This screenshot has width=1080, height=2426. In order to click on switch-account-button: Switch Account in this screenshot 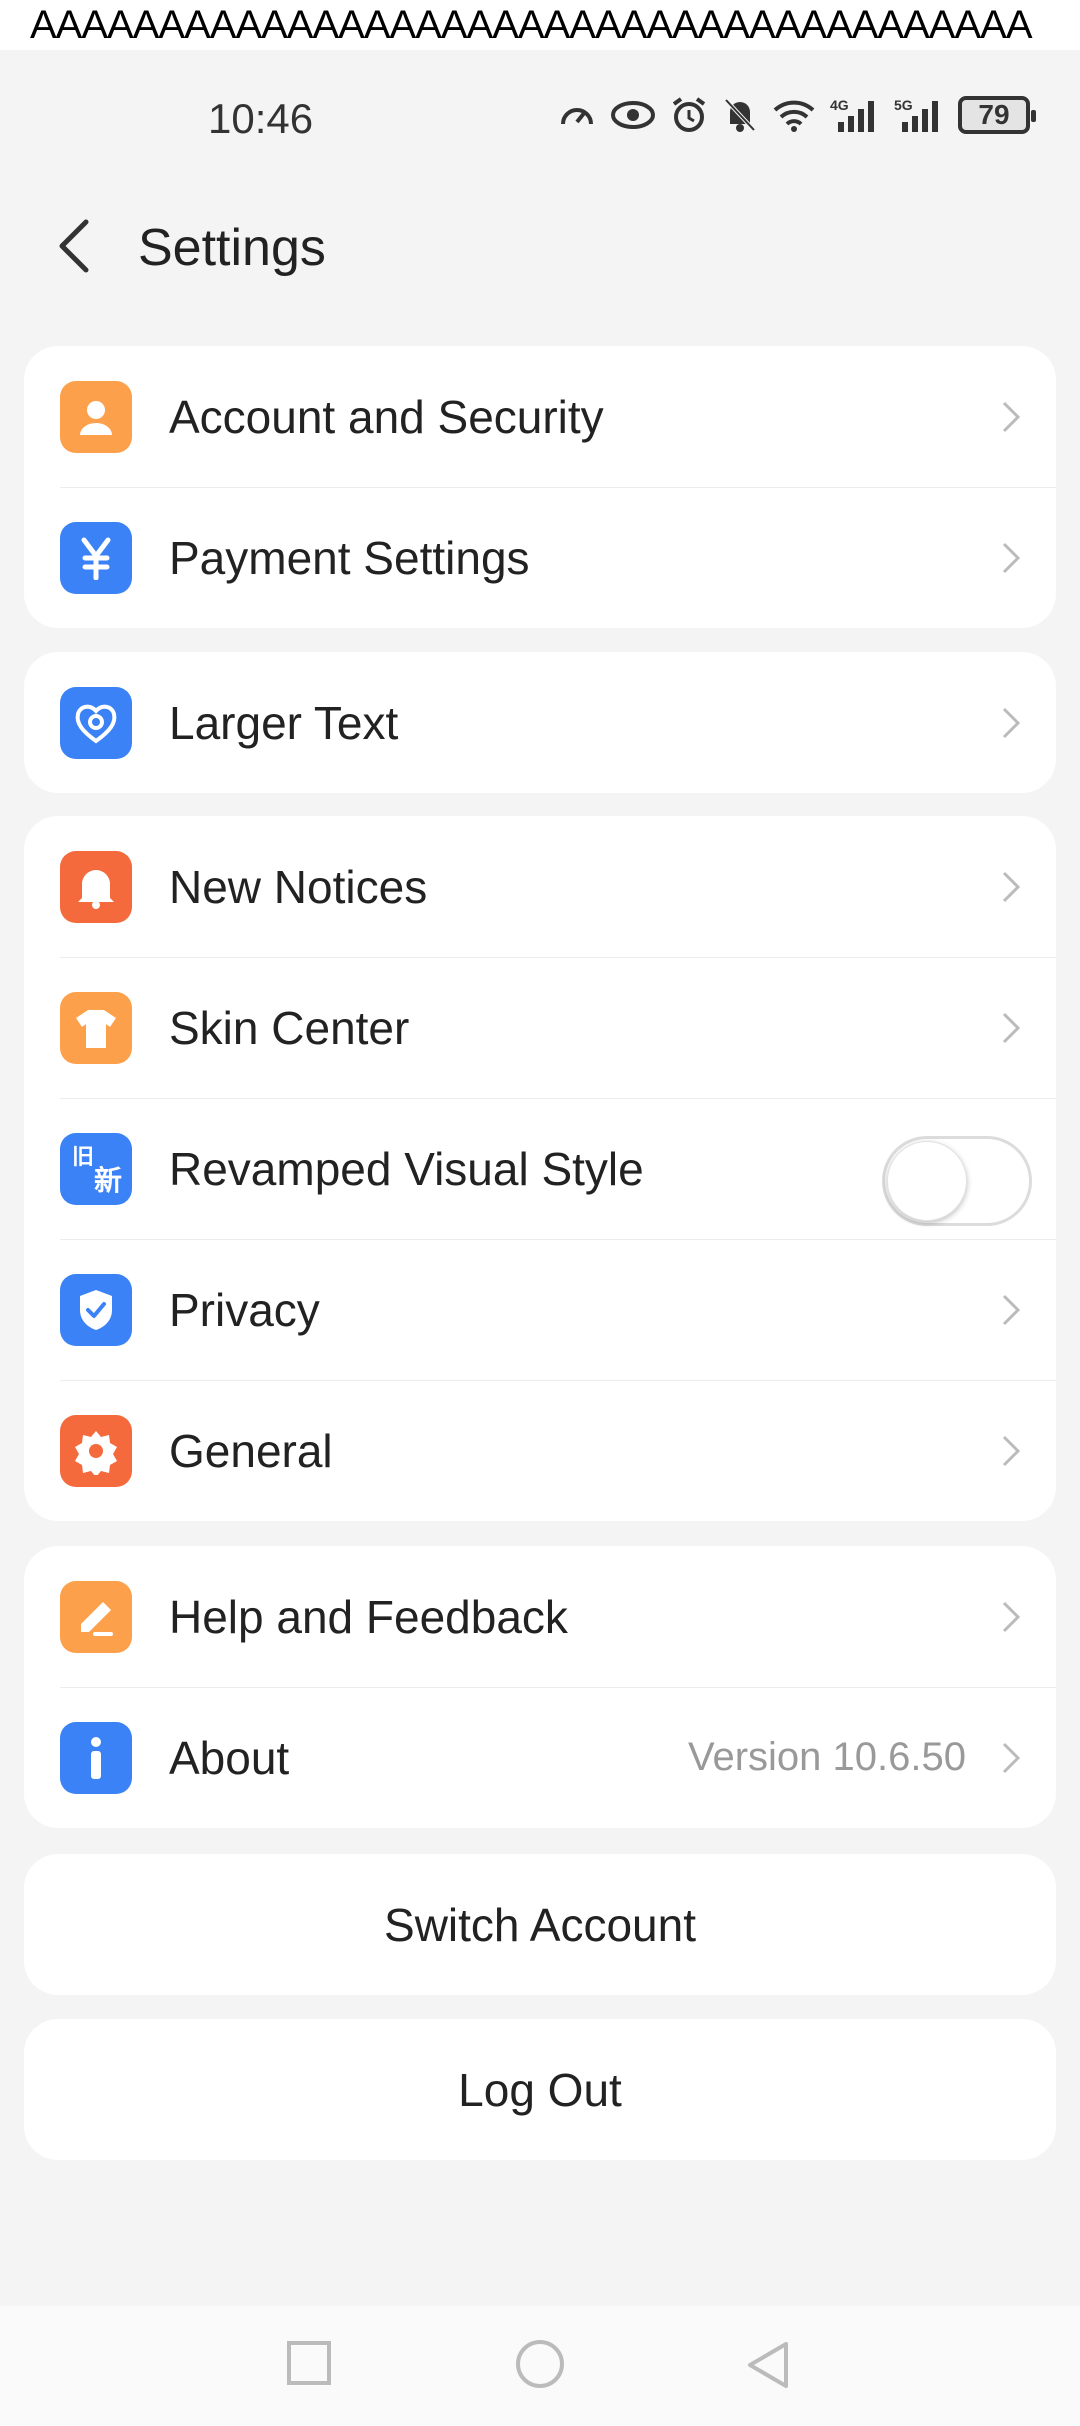, I will do `click(540, 1924)`.